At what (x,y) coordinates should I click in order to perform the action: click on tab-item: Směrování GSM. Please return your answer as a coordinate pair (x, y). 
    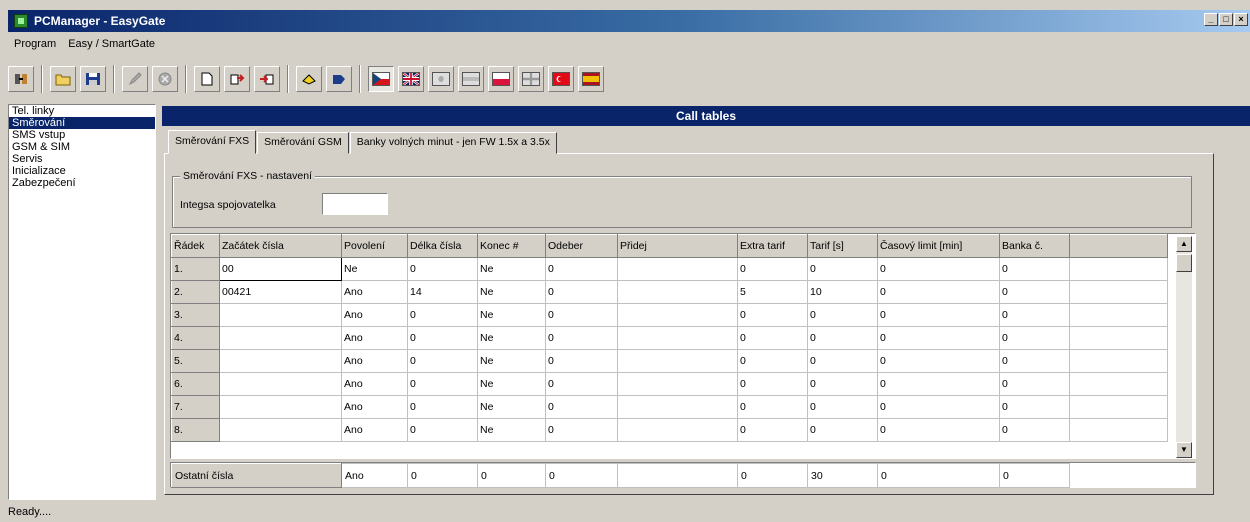
    Looking at the image, I should click on (303, 143).